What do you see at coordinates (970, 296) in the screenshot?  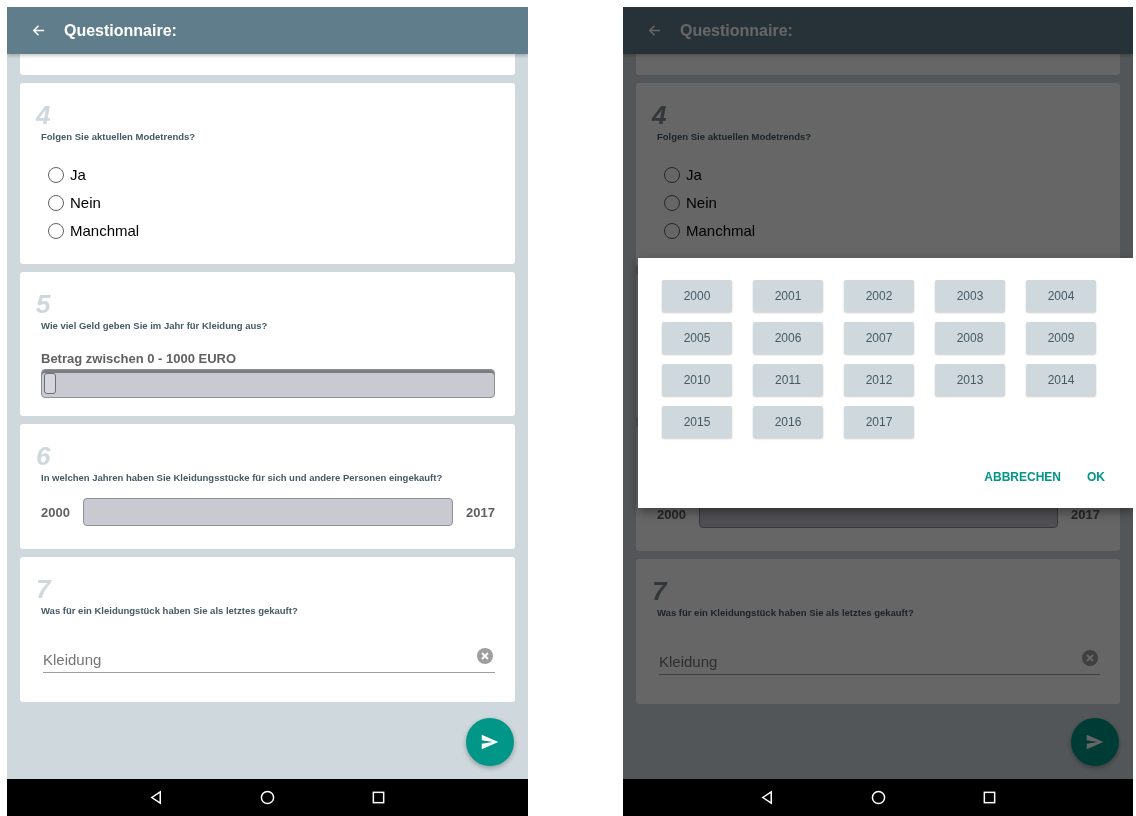 I see `year-button: 2003` at bounding box center [970, 296].